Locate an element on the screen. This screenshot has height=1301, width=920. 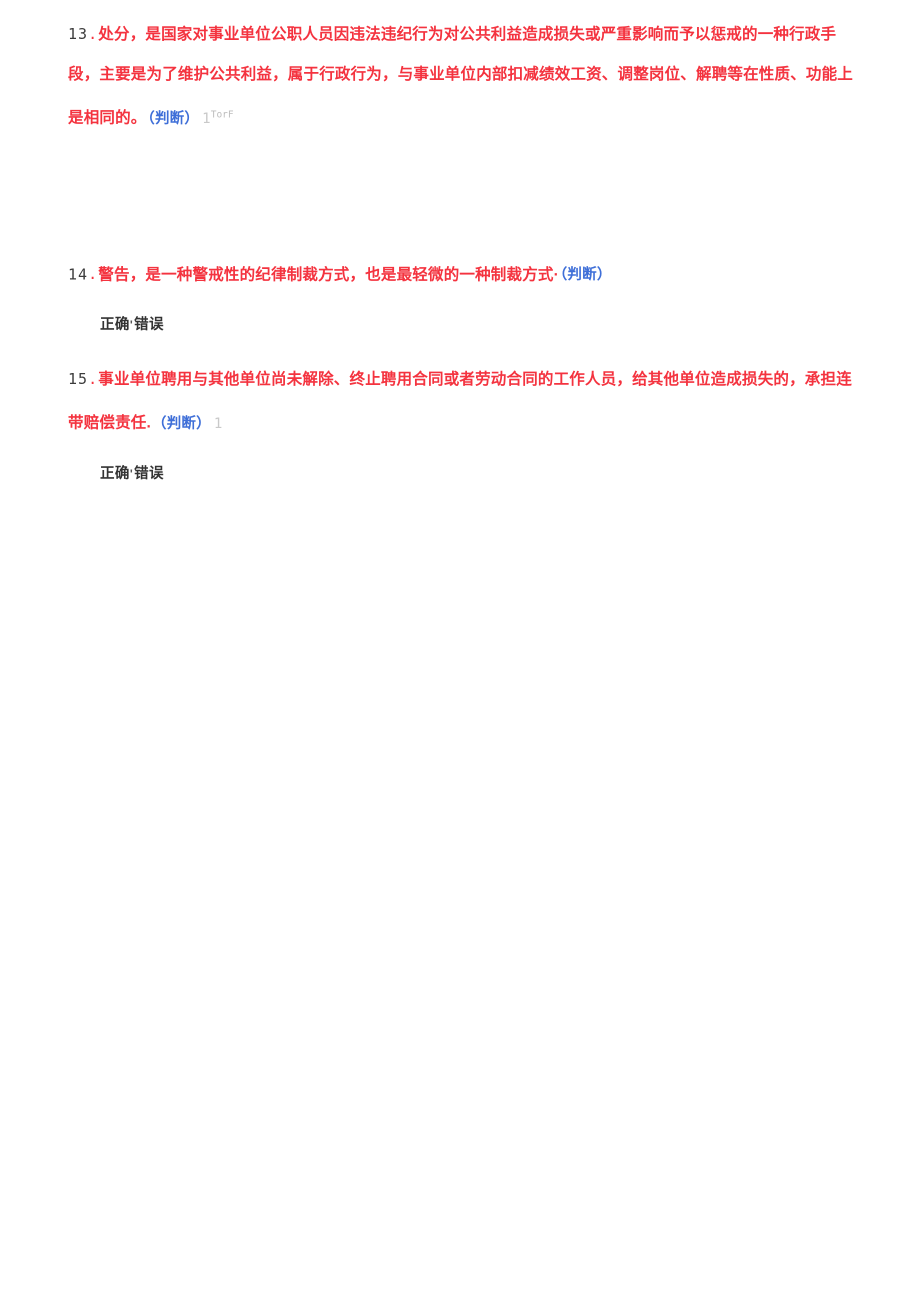
question-number-13: 13 is located at coordinates (78, 34).